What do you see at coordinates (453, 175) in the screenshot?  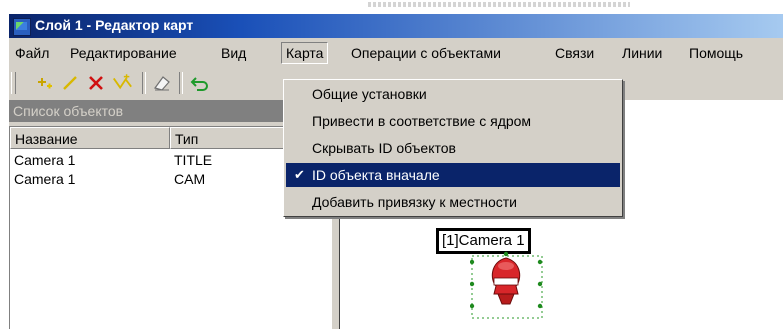 I see `menu-item-id-first: ✔ ID объекта вначале` at bounding box center [453, 175].